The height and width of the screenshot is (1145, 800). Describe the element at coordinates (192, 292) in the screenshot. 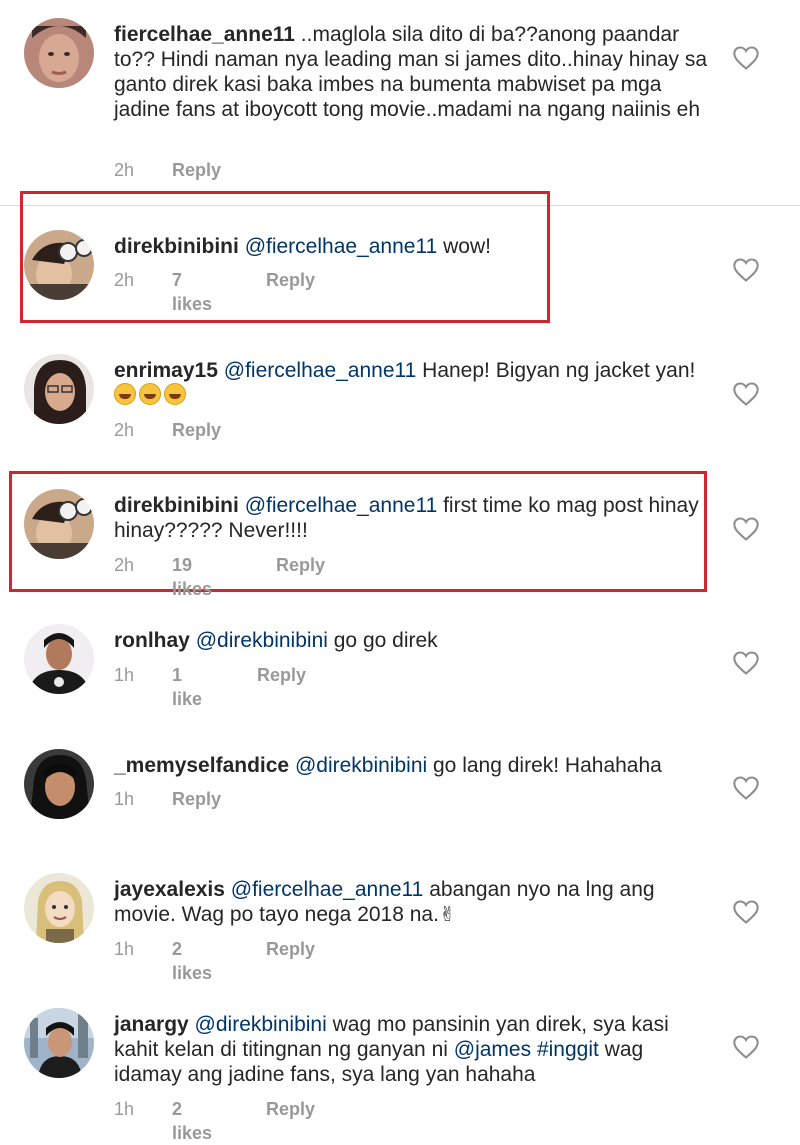

I see `likes-count: 7 likes` at that location.